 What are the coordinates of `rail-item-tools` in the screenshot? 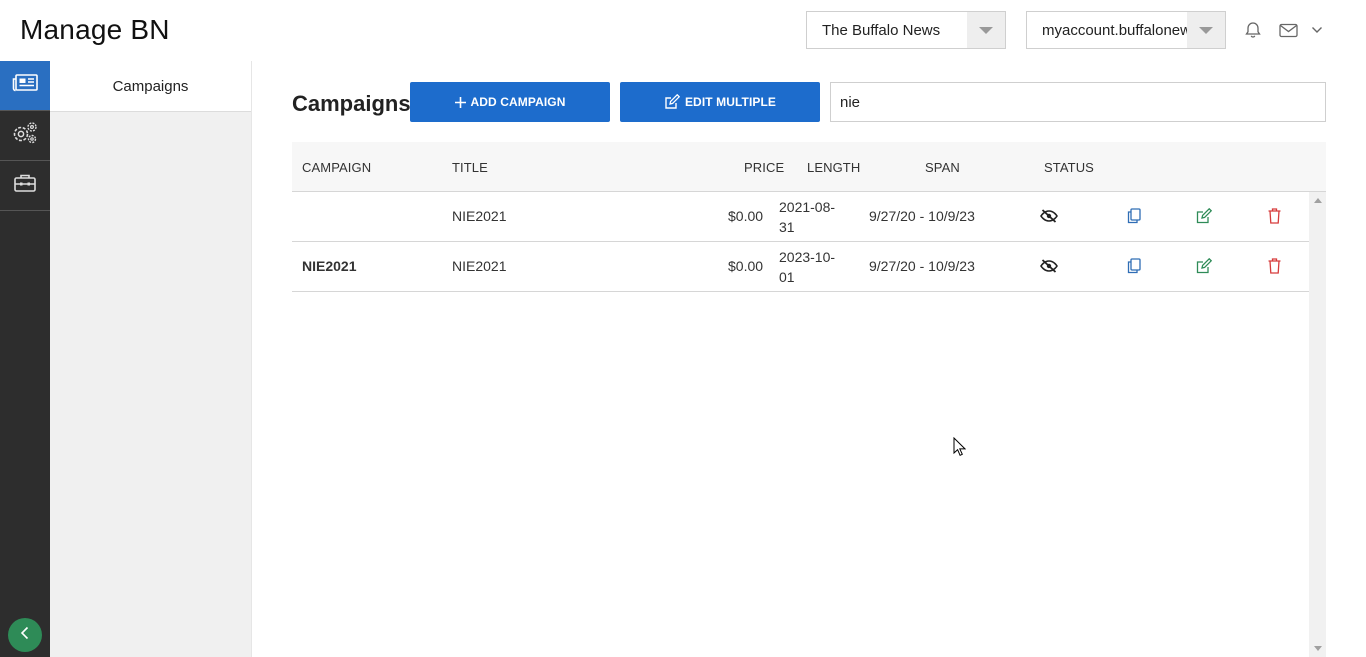 It's located at (25, 186).